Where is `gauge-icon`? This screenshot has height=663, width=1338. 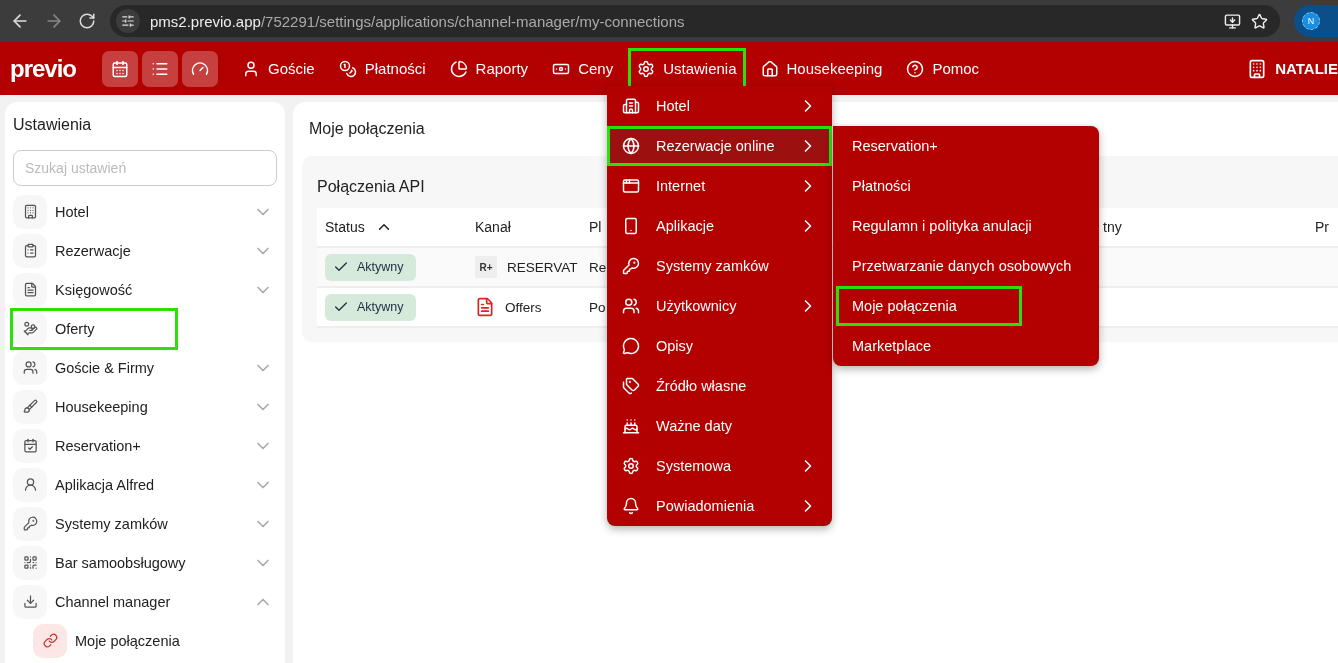 gauge-icon is located at coordinates (200, 68).